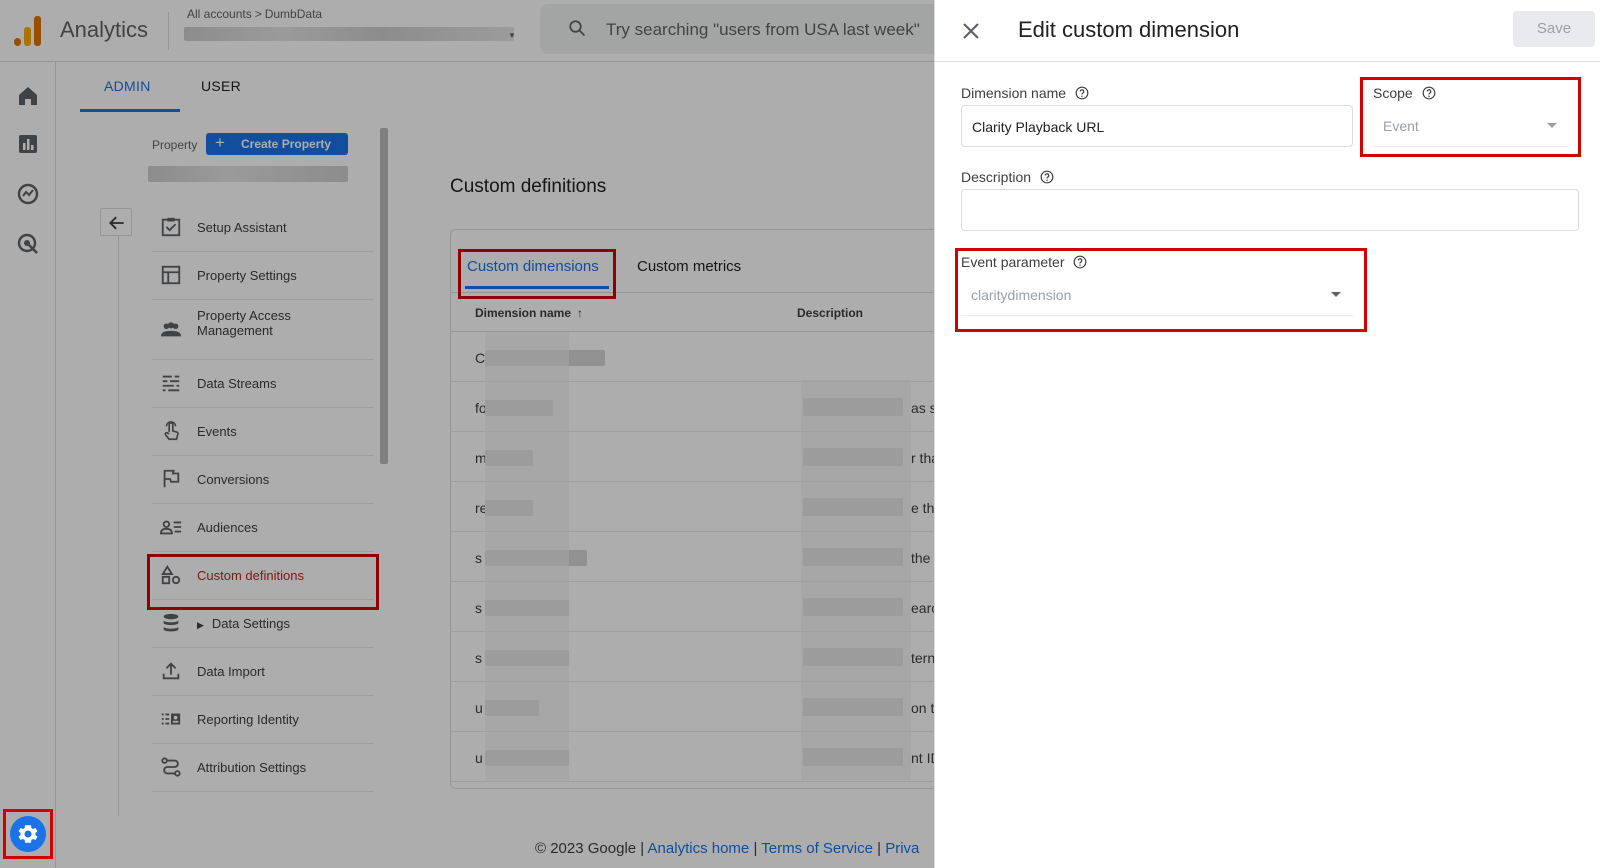 This screenshot has width=1600, height=868. I want to click on row-desc: e th, so click(923, 508).